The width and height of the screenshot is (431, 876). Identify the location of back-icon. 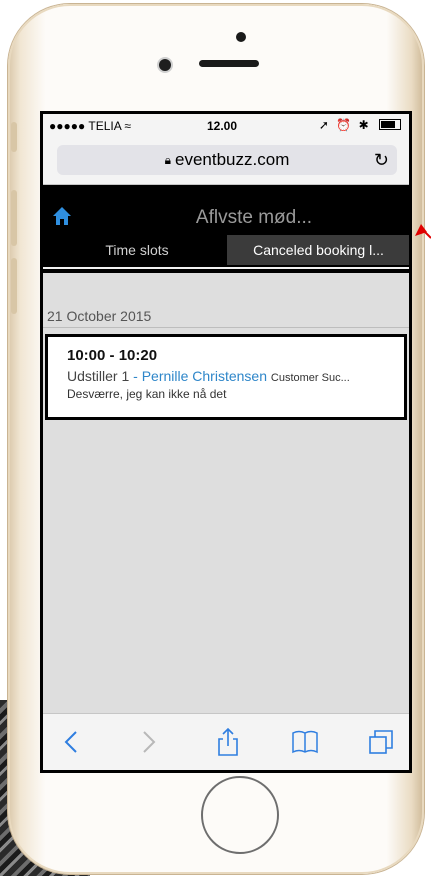
(72, 742).